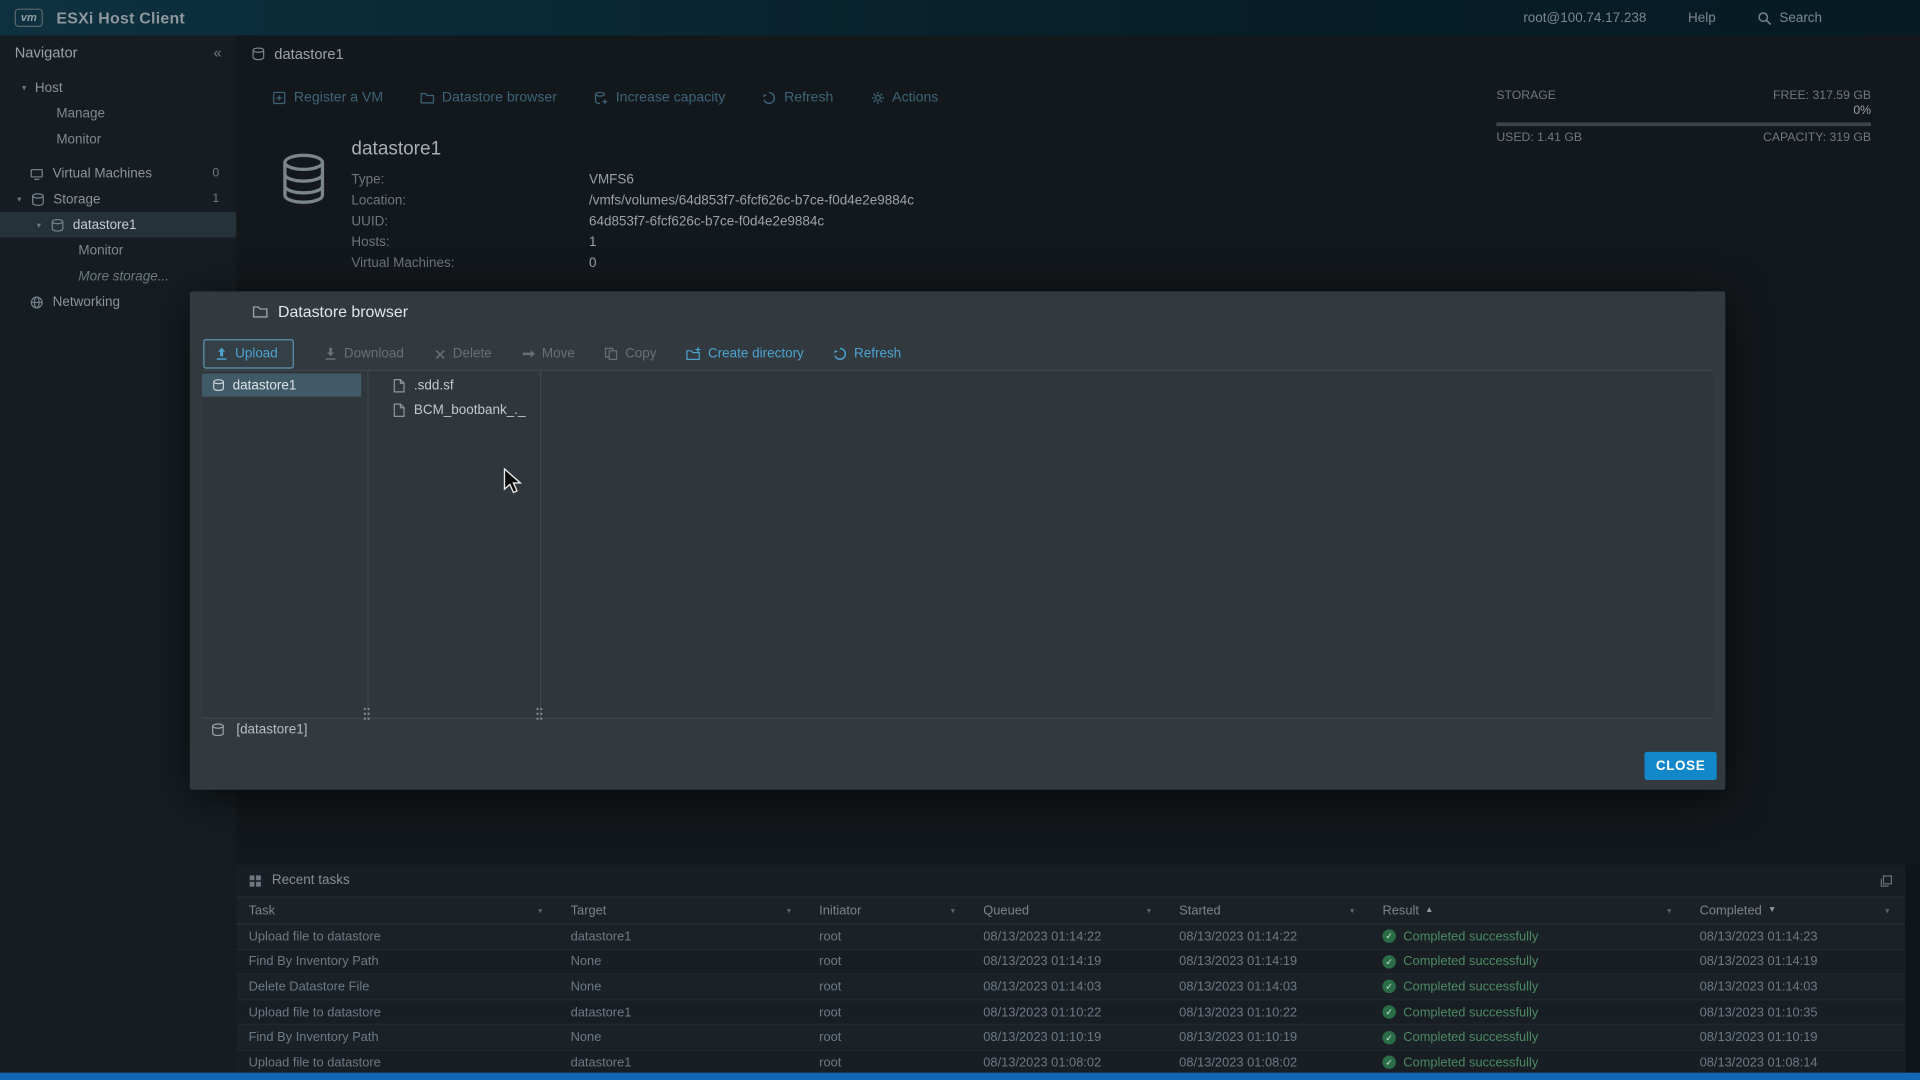 This screenshot has width=1920, height=1080. I want to click on started-cell: 08/13/2023 01:08:02, so click(1238, 1062).